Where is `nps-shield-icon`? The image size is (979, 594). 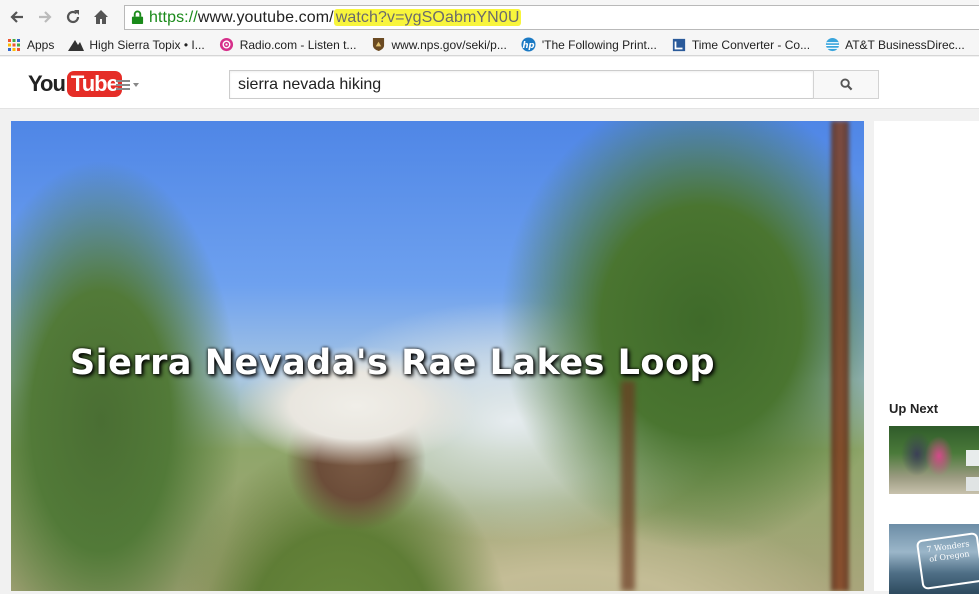
nps-shield-icon is located at coordinates (378, 45).